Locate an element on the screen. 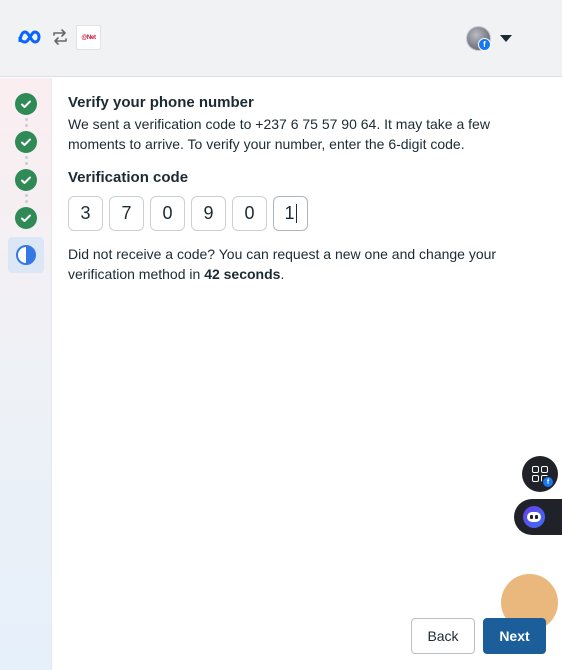  resend-countdown: 42 seconds is located at coordinates (242, 274).